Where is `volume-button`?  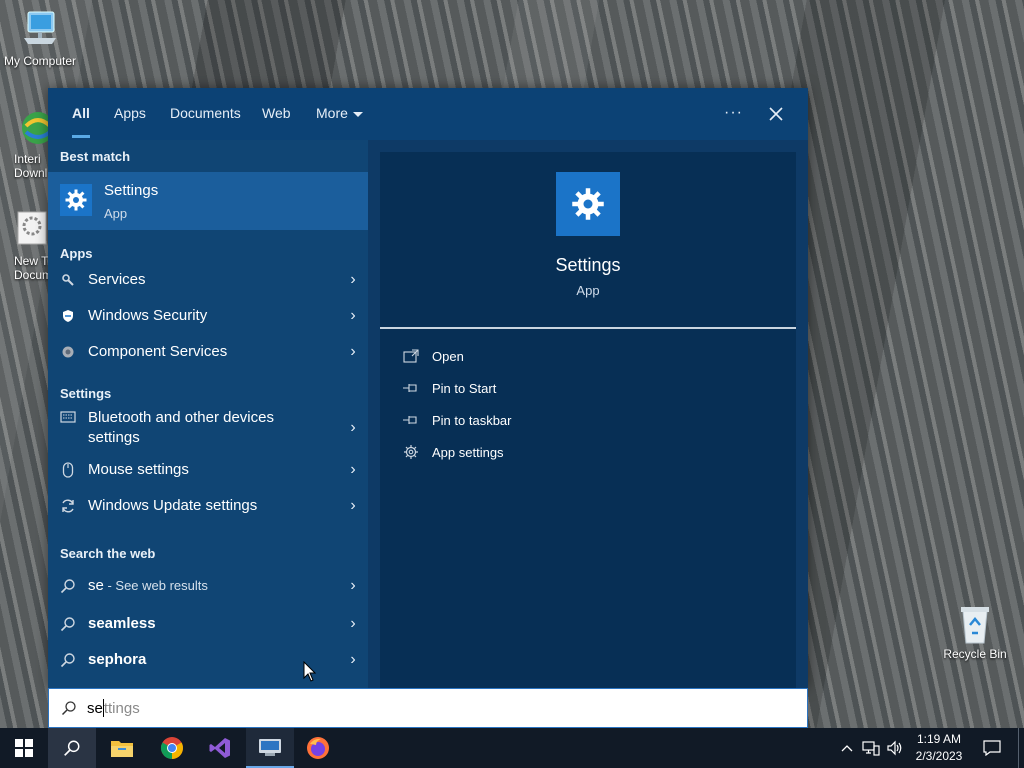
volume-button is located at coordinates (895, 748).